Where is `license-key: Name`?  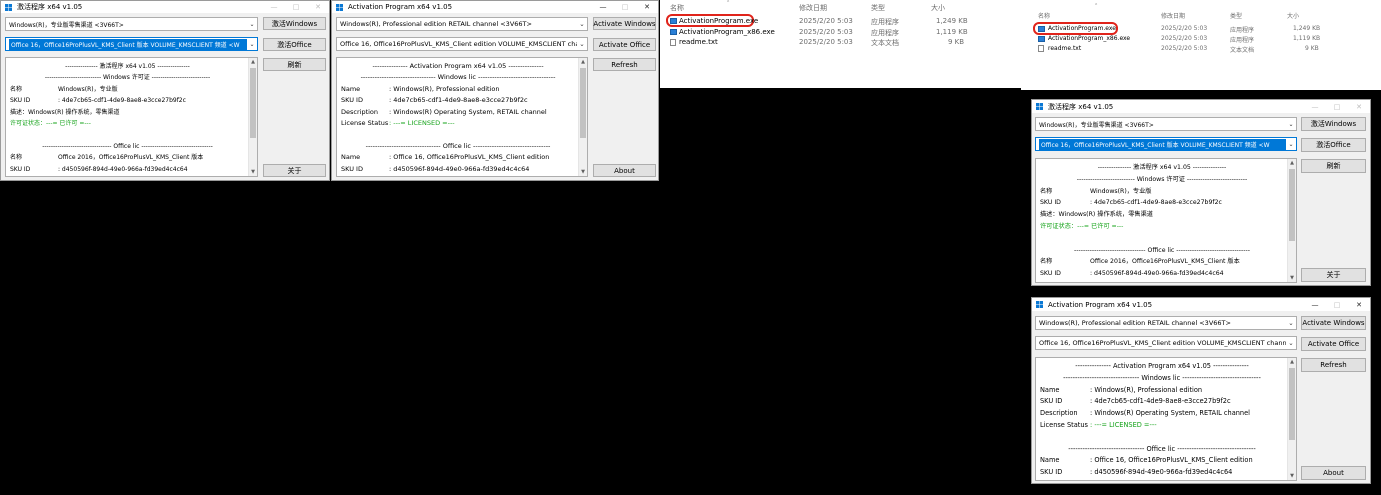
license-key: Name is located at coordinates (351, 88).